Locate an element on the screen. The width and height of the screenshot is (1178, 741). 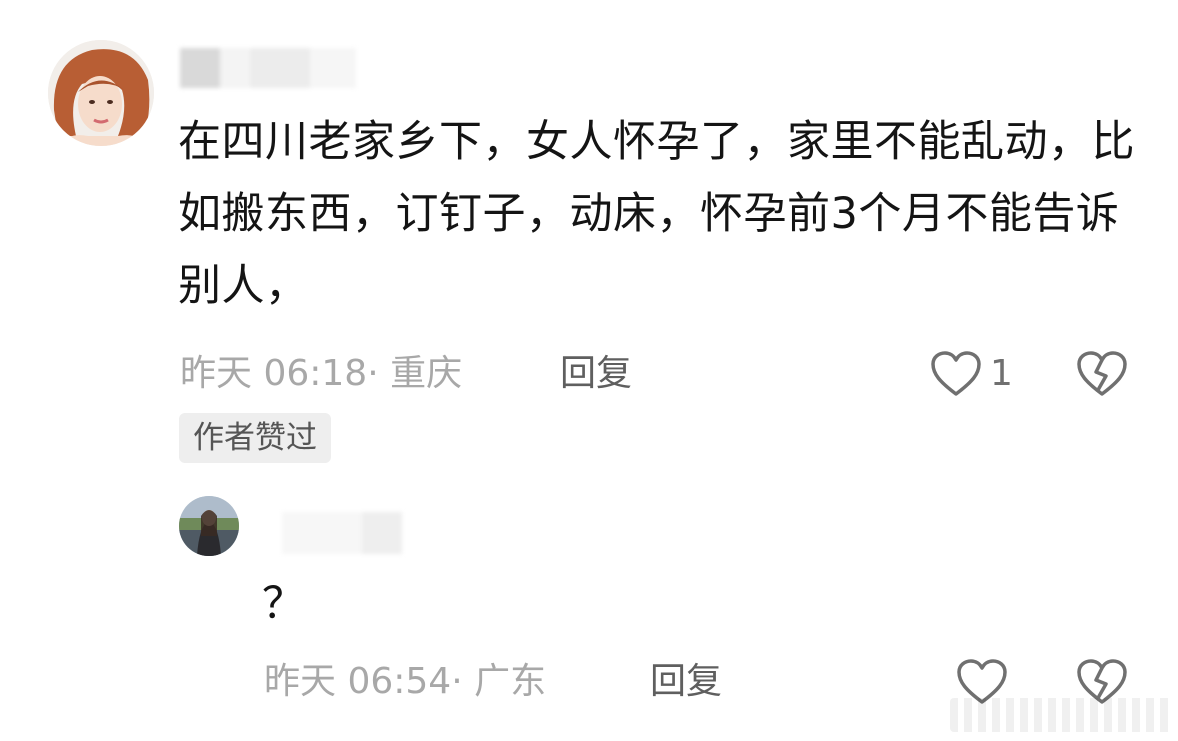
reply-avatar is located at coordinates (209, 526).